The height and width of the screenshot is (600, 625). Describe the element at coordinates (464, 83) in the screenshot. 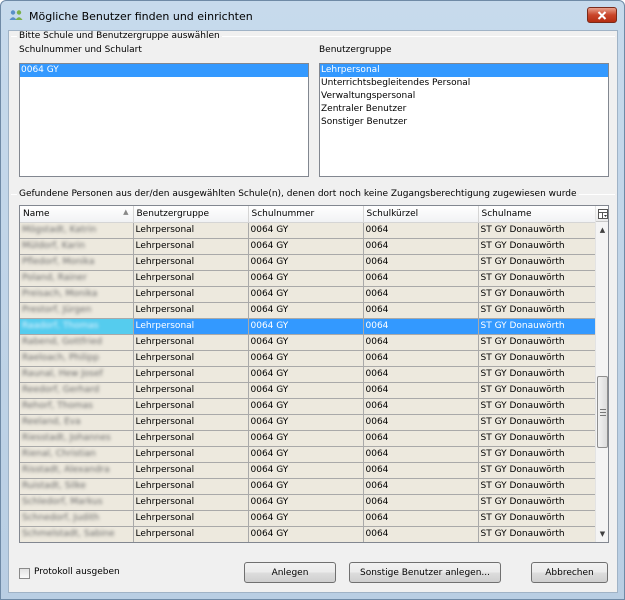

I see `user-group-list-item: Unterrichtsbegleitendes Personal` at that location.